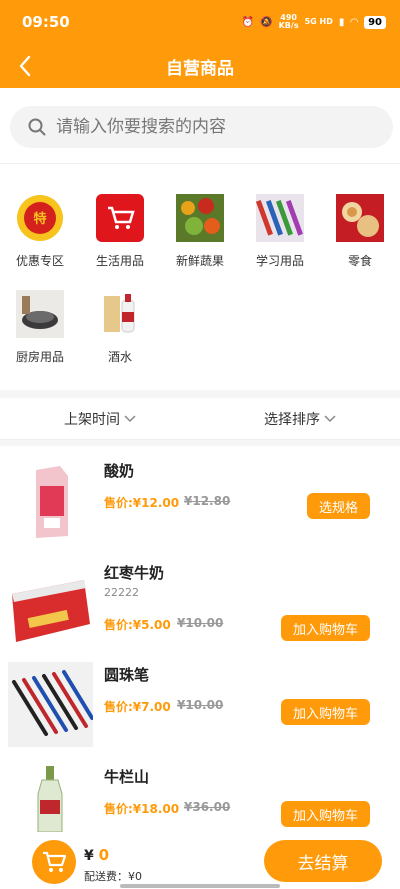 Image resolution: width=400 pixels, height=889 pixels. What do you see at coordinates (113, 876) in the screenshot?
I see `delivery-fee: 配送费：¥0` at bounding box center [113, 876].